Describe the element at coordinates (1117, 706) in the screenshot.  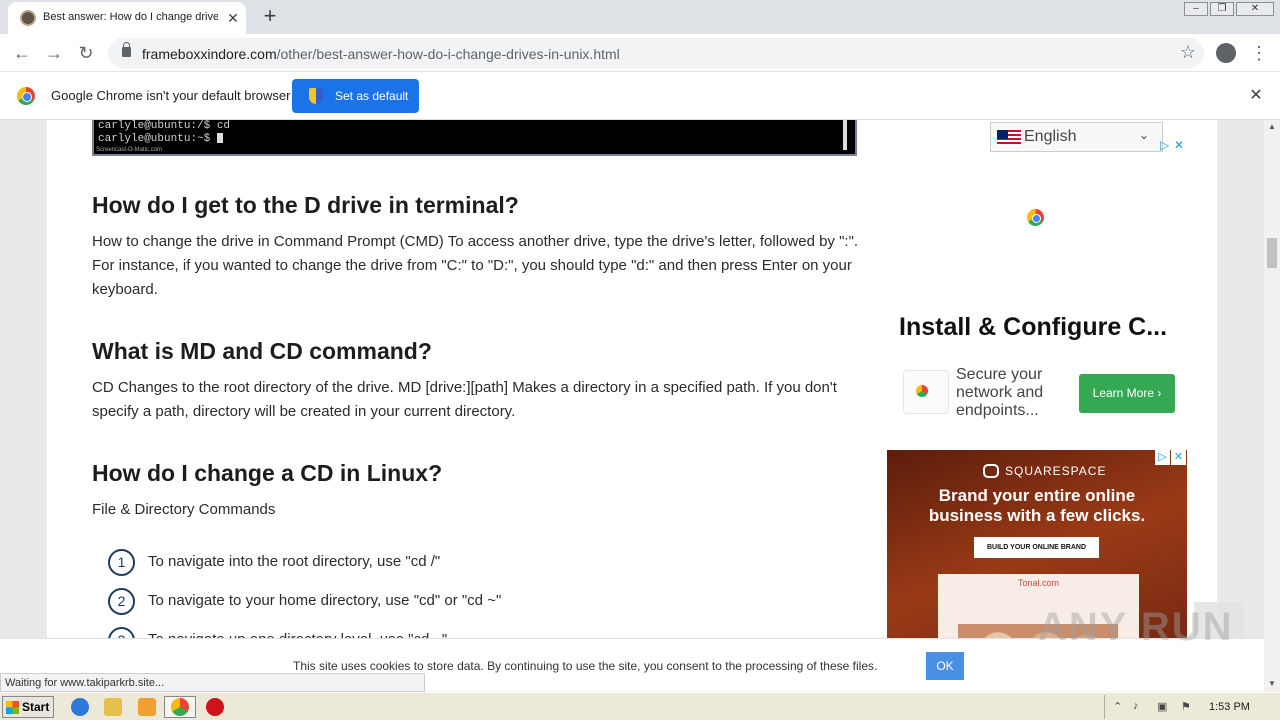
I see `tray-expand-icon: ⌃` at that location.